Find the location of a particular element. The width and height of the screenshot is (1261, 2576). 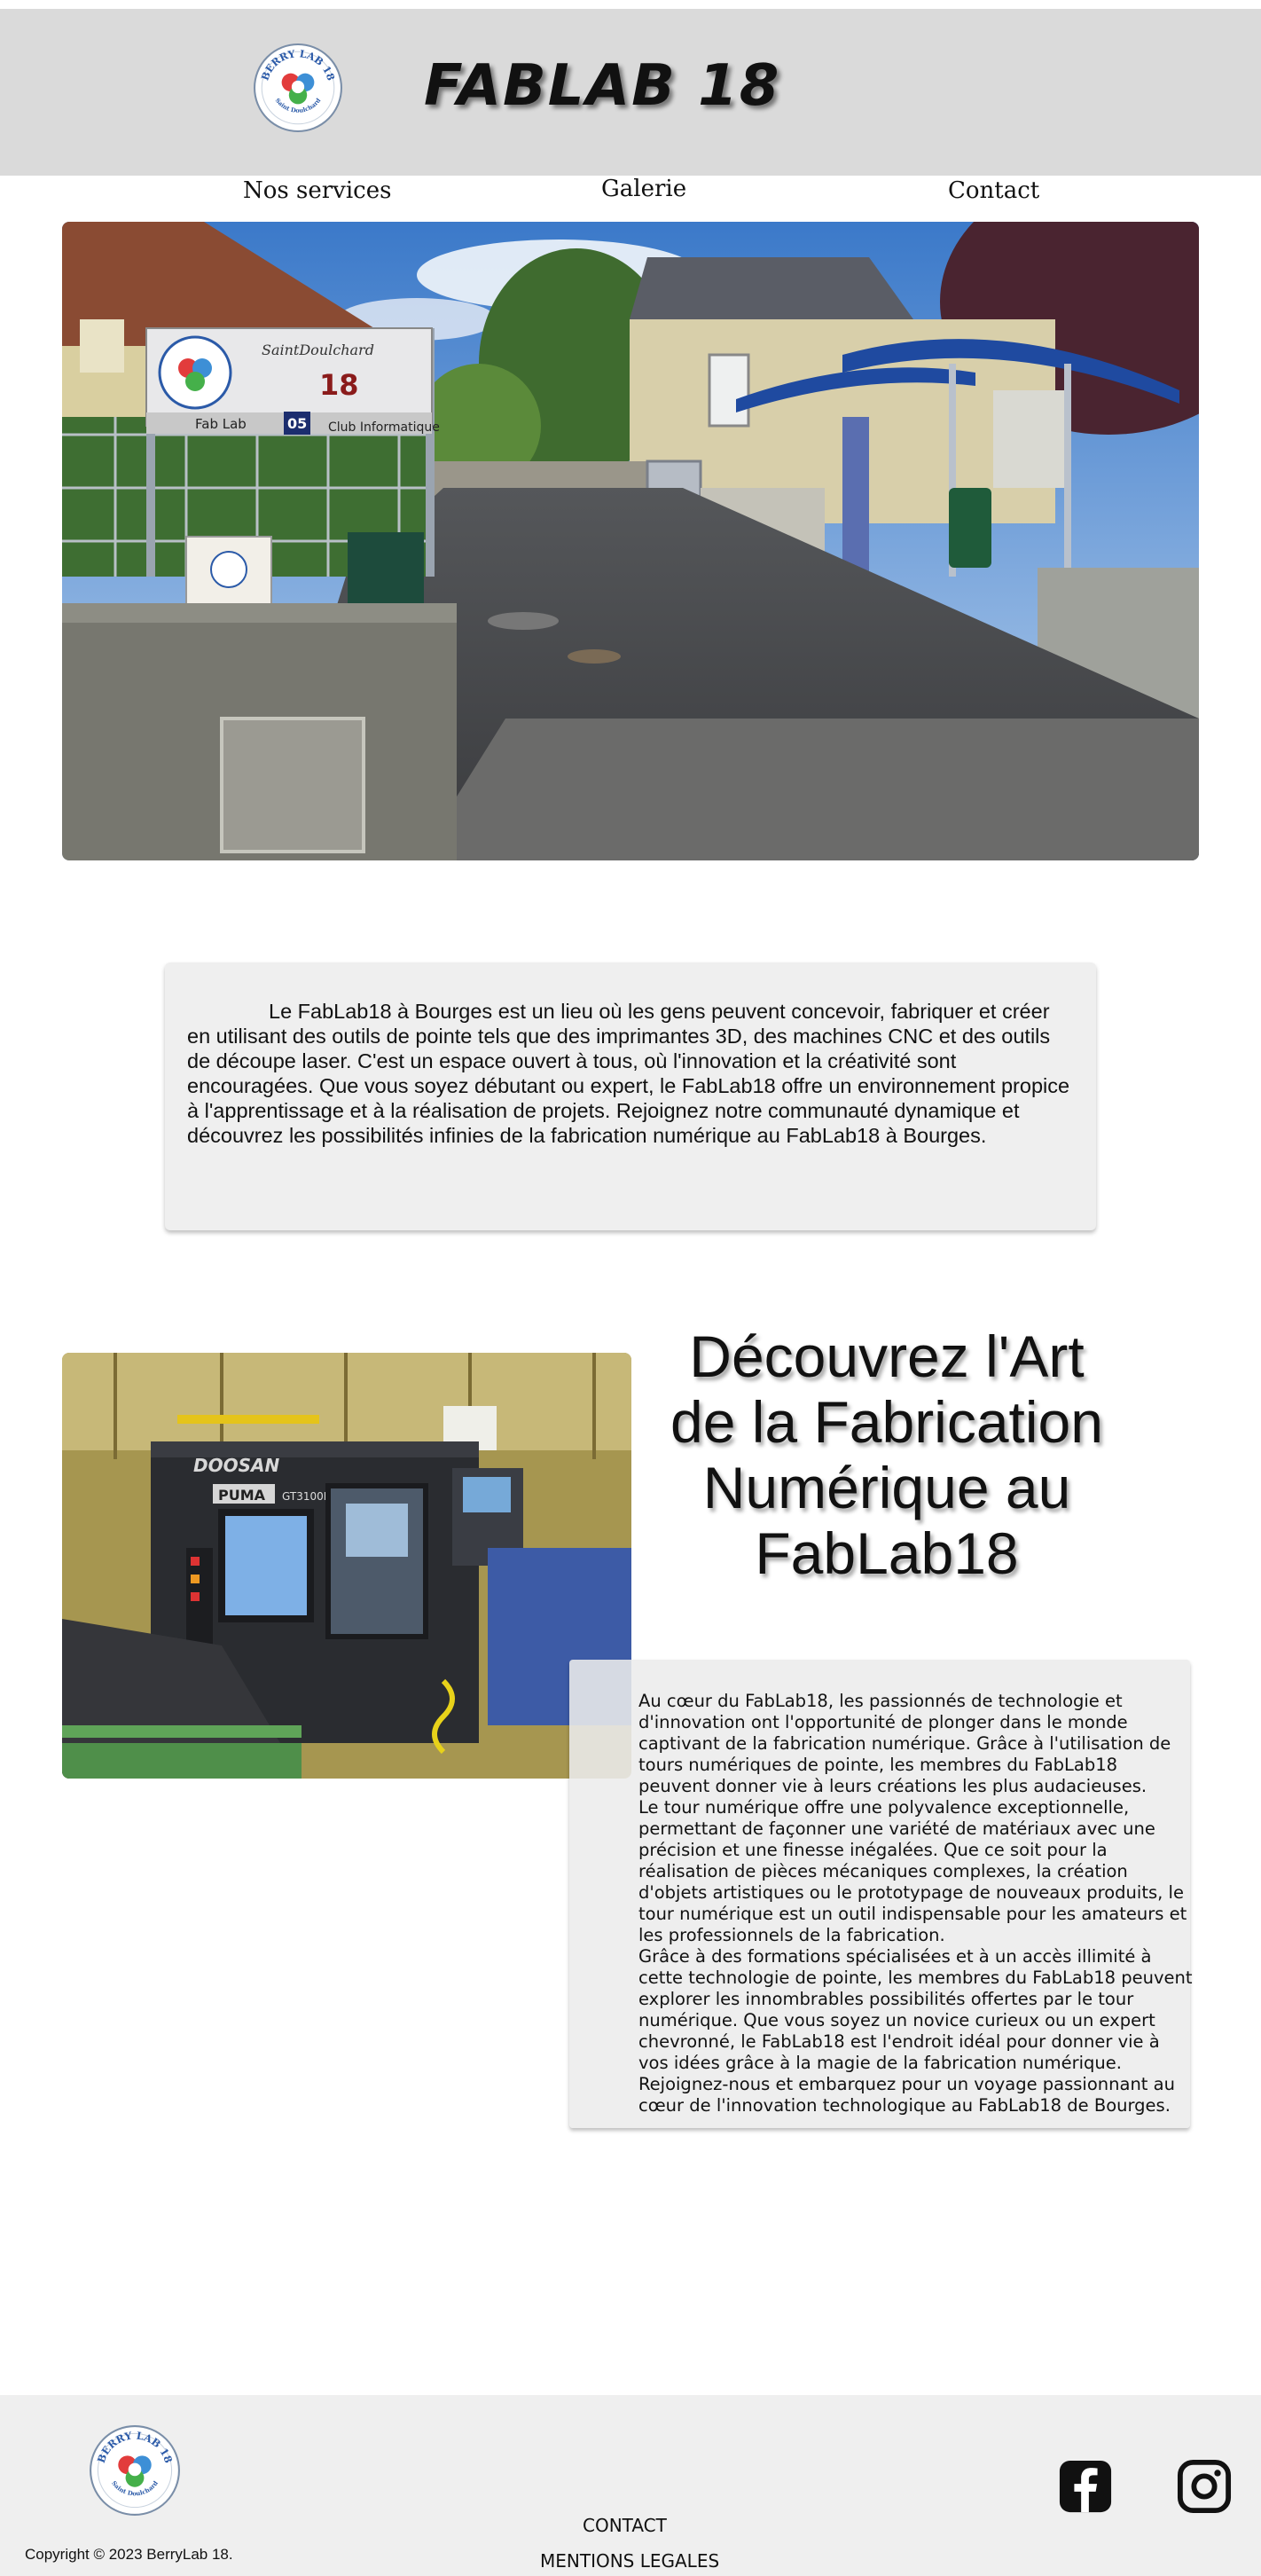

footer-mentions-legales-link: MENTIONS LEGALES is located at coordinates (629, 2561).